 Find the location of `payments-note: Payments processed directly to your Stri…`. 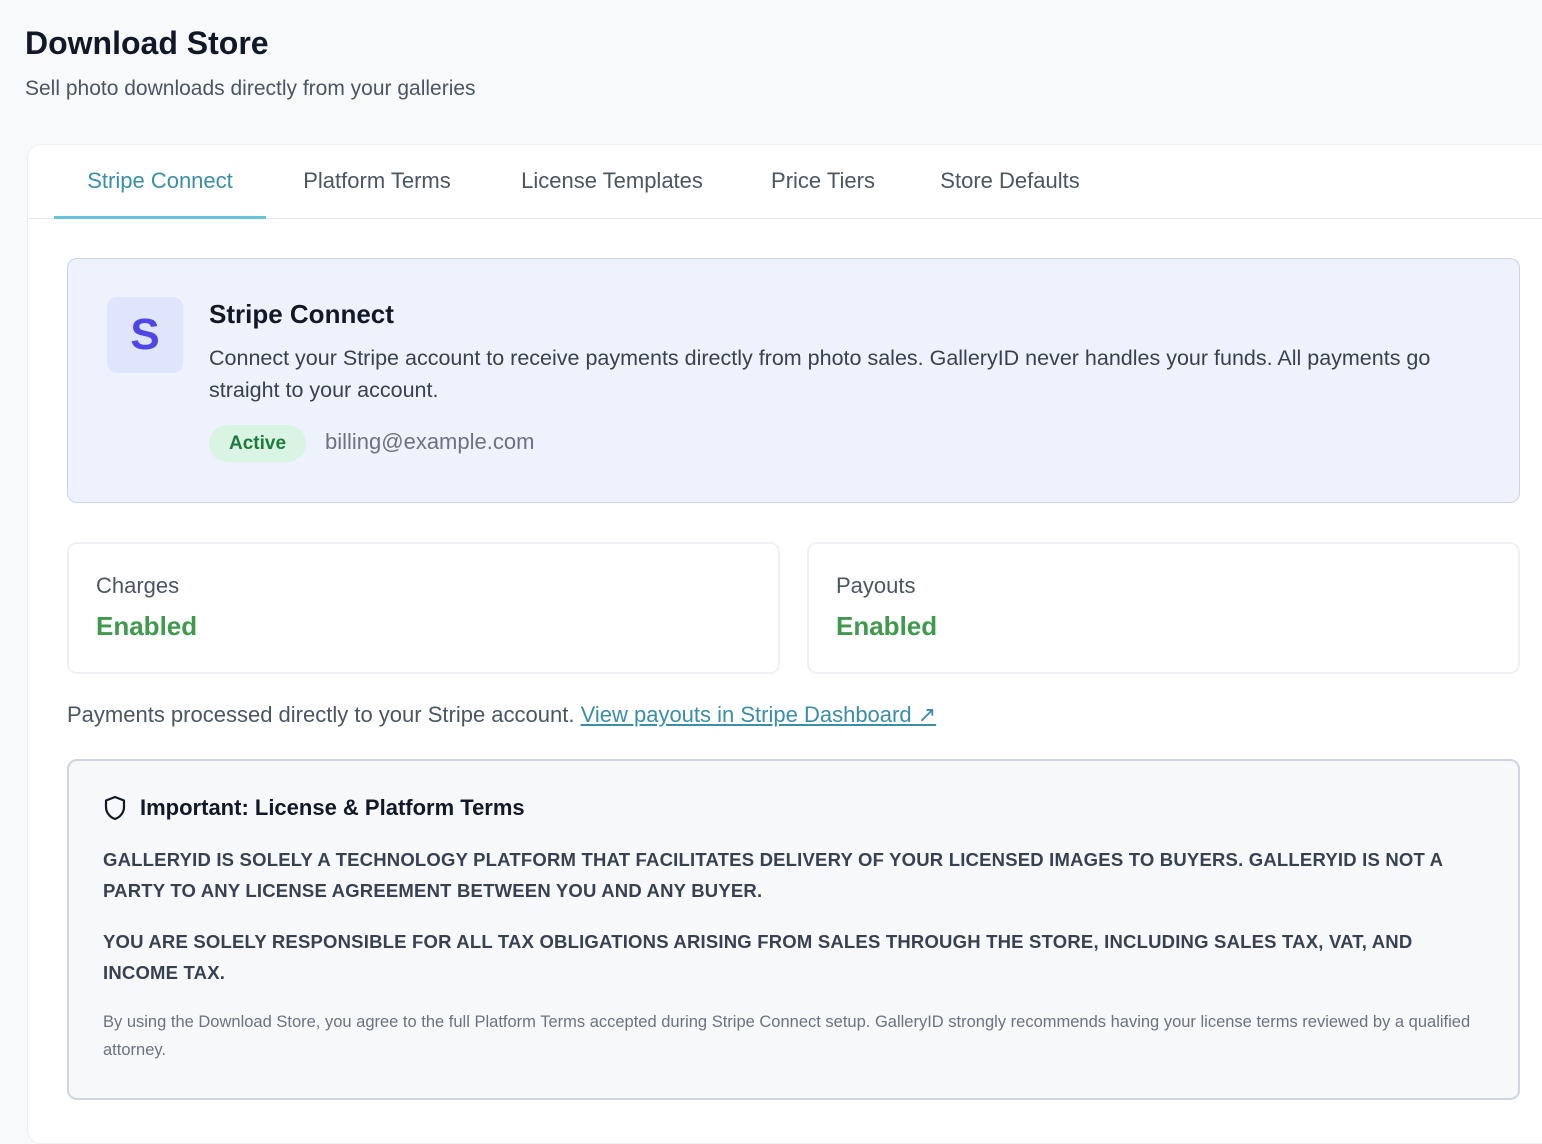

payments-note: Payments processed directly to your Stri… is located at coordinates (501, 715).